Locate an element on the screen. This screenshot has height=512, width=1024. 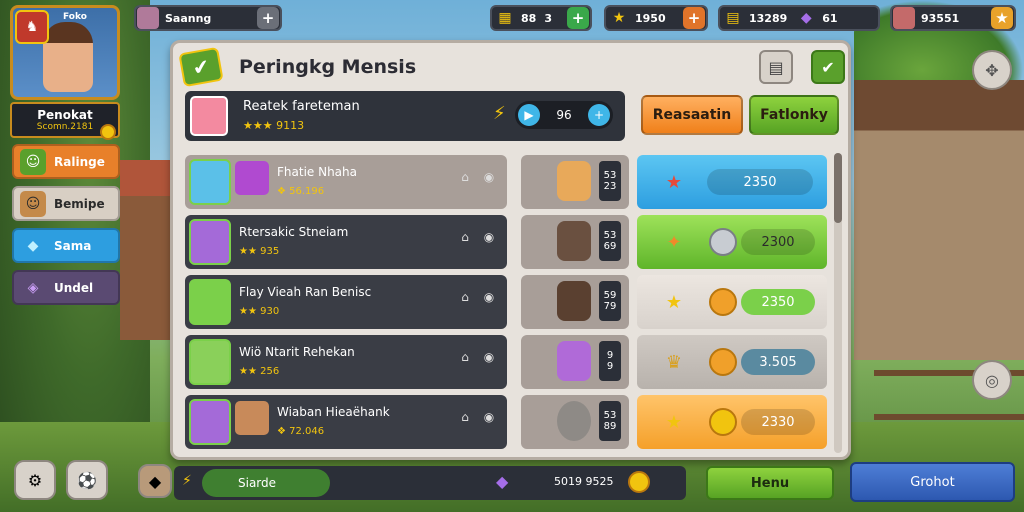
side-menu-item-sama: ◆ Sama is located at coordinates (66, 245).